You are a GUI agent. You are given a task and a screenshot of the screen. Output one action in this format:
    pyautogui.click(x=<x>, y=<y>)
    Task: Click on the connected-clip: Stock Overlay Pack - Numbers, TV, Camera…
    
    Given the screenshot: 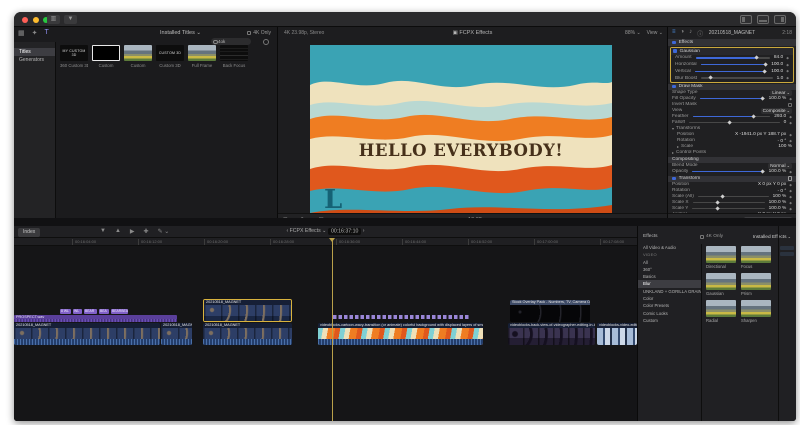 What is the action you would take?
    pyautogui.click(x=550, y=311)
    